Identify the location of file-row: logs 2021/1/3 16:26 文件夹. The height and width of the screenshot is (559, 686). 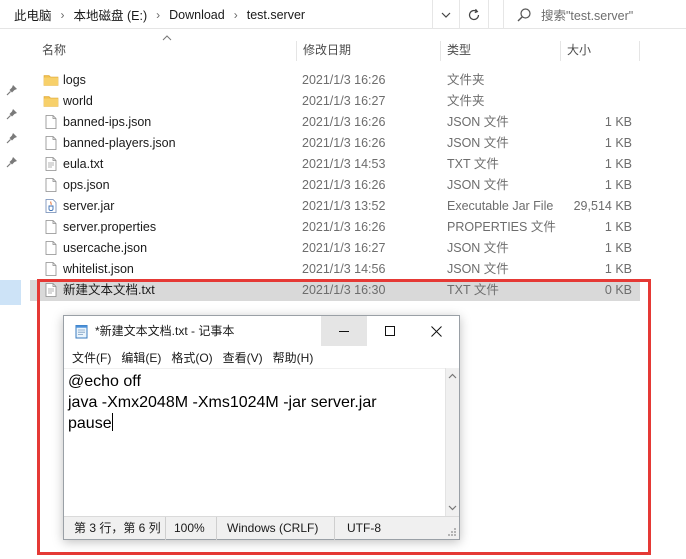
(335, 80).